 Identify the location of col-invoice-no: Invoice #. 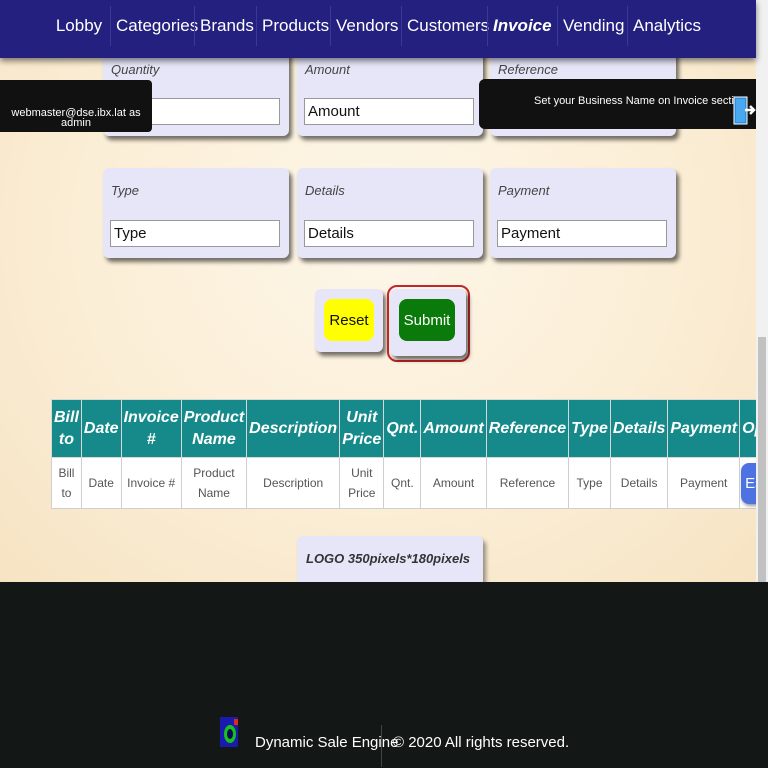
(151, 428).